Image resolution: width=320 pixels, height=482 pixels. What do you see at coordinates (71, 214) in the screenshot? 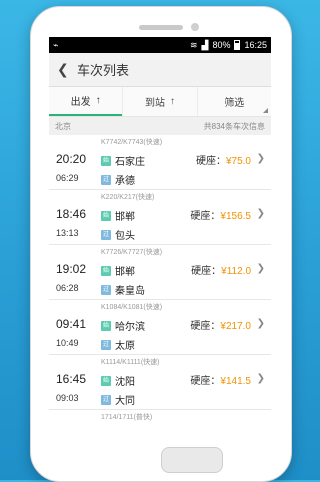
I see `depart-time: 18:46` at bounding box center [71, 214].